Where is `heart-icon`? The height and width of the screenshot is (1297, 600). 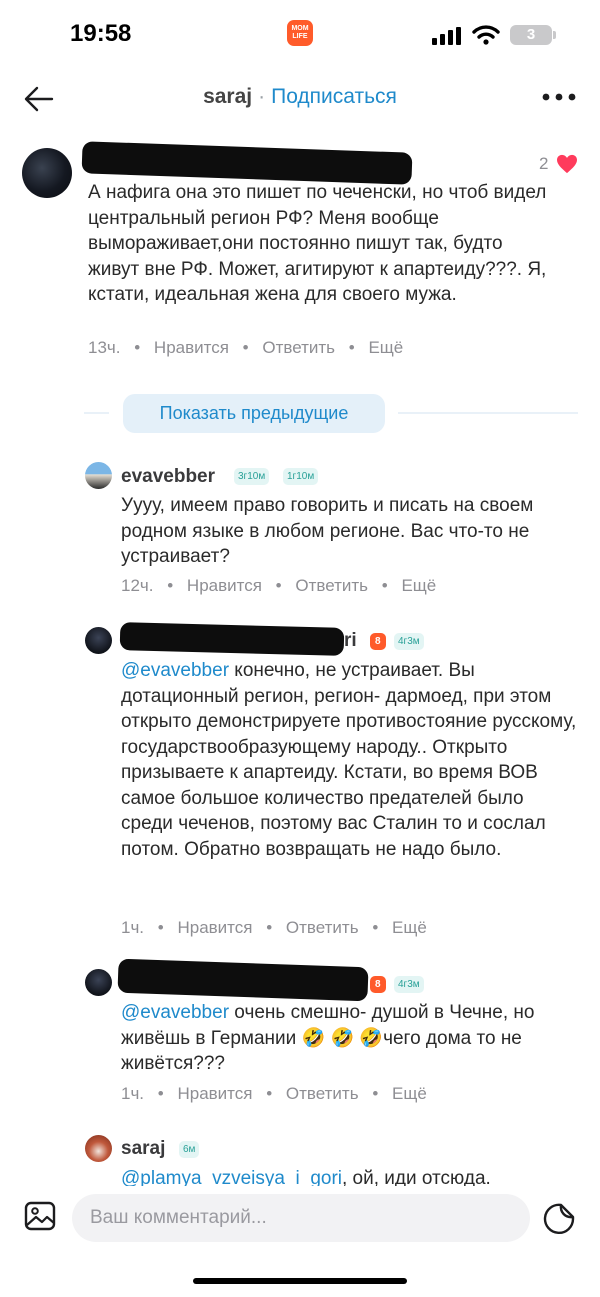 heart-icon is located at coordinates (567, 164).